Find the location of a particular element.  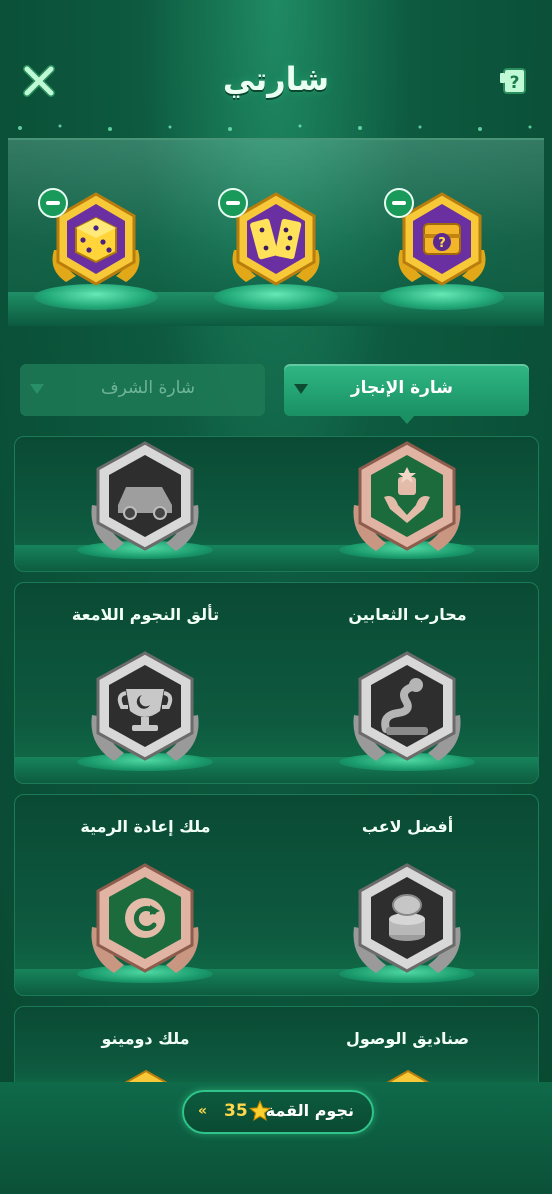

badge-cell: أفضل لاعب is located at coordinates (407, 895).